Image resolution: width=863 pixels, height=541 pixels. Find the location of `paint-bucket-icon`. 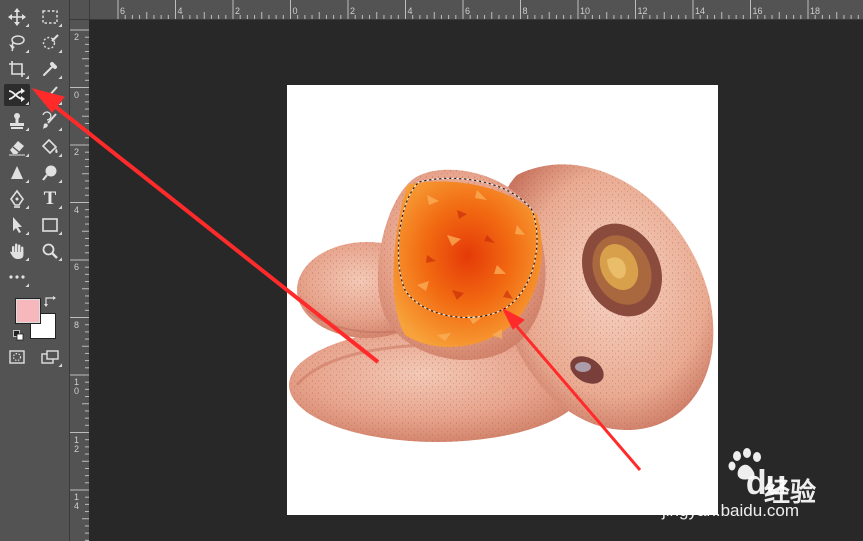

paint-bucket-icon is located at coordinates (49, 146).